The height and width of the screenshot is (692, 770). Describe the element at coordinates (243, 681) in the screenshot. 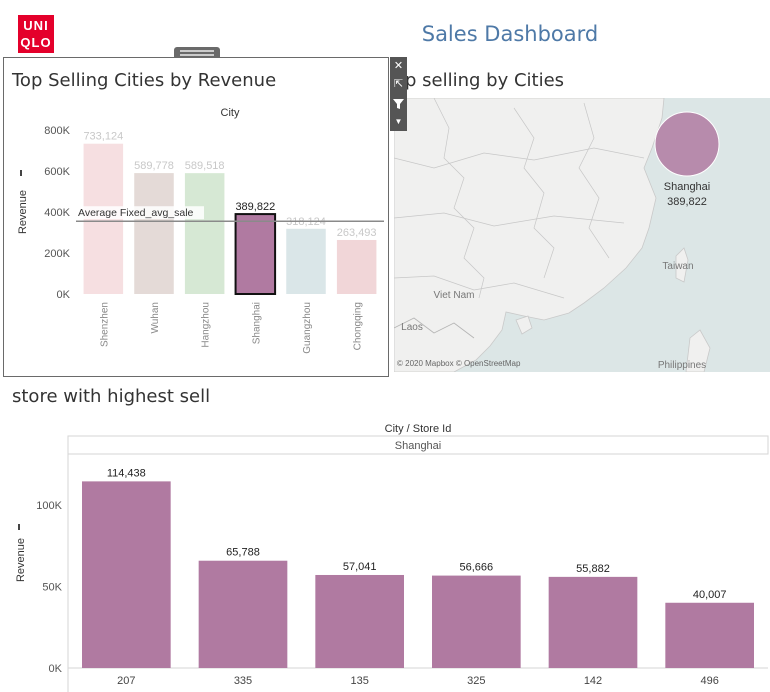

I see `store-x-tick-label: 335` at that location.